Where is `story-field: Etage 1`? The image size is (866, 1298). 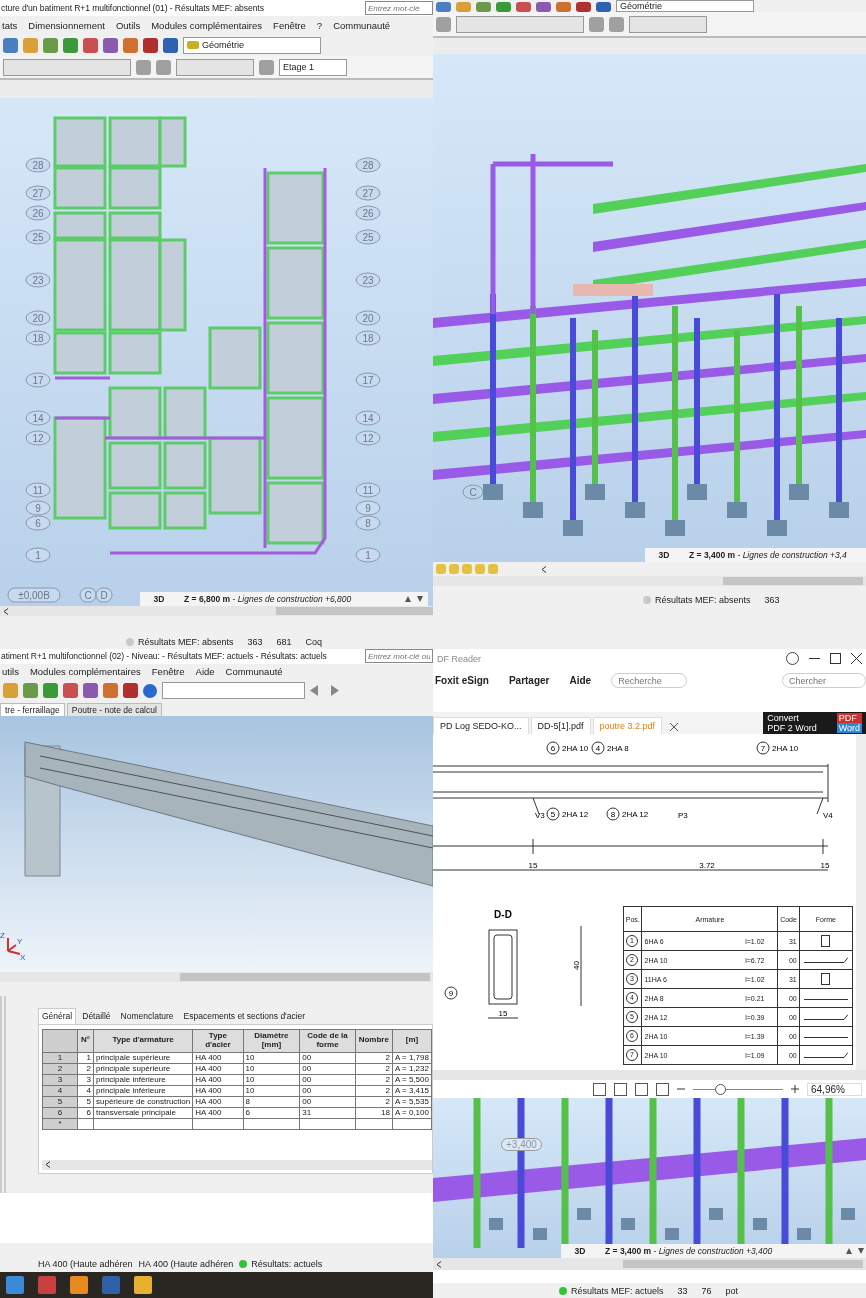
story-field: Etage 1 is located at coordinates (313, 67).